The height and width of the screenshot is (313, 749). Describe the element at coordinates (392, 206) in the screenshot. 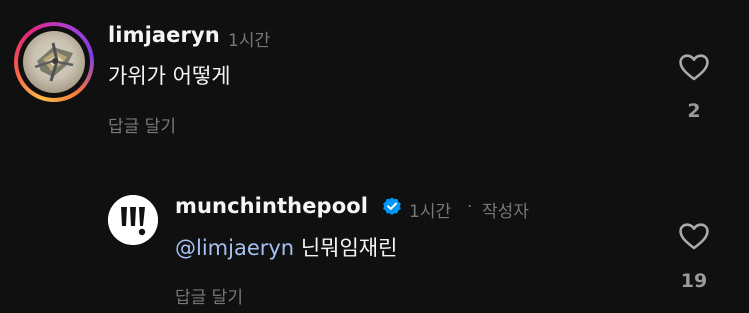

I see `verified-badge-icon` at that location.